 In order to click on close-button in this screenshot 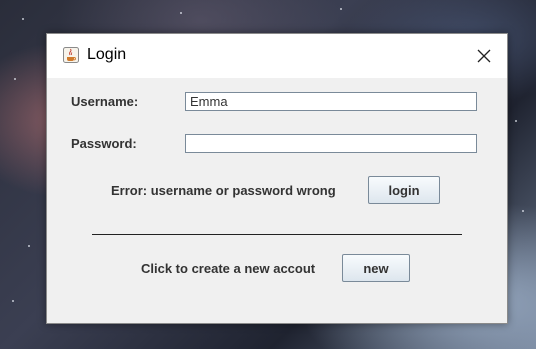, I will do `click(484, 56)`.